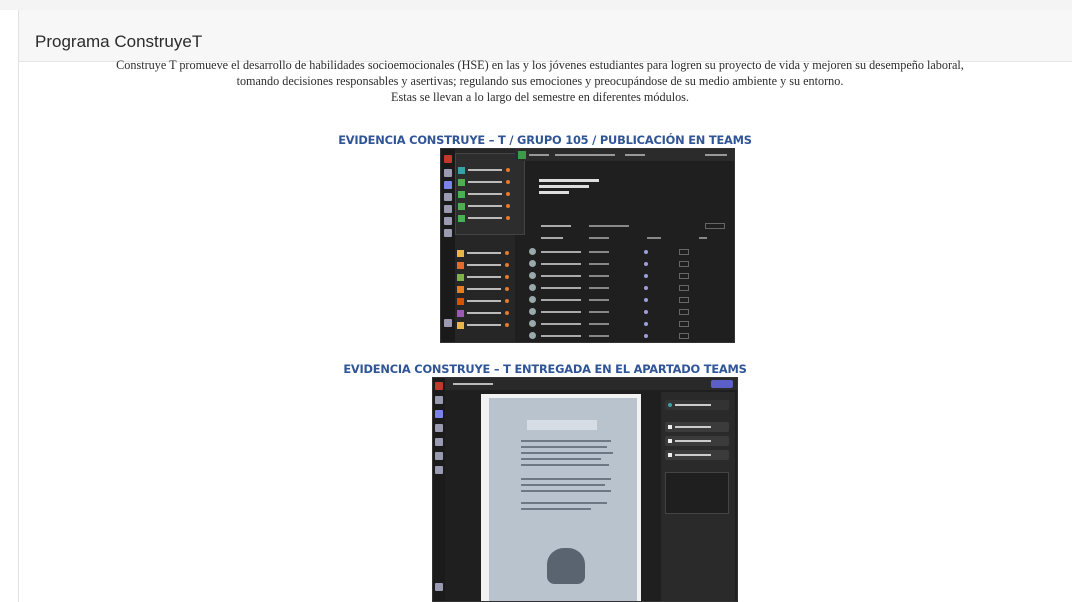 The image size is (1072, 602). Describe the element at coordinates (624, 155) in the screenshot. I see `teams-channel-header` at that location.